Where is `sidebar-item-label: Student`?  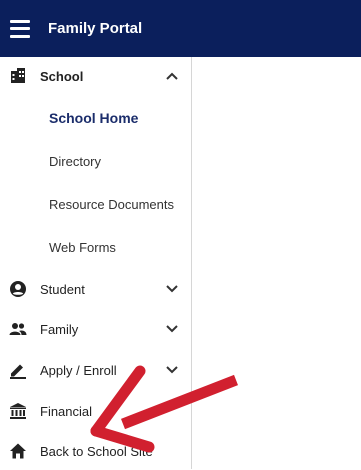
sidebar-item-label: Student is located at coordinates (62, 289).